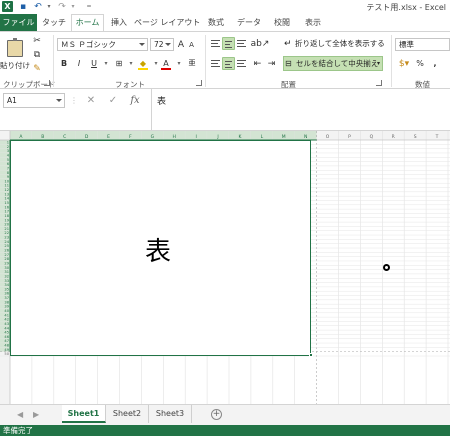 Image resolution: width=450 pixels, height=436 pixels. I want to click on comma-button: ,, so click(435, 63).